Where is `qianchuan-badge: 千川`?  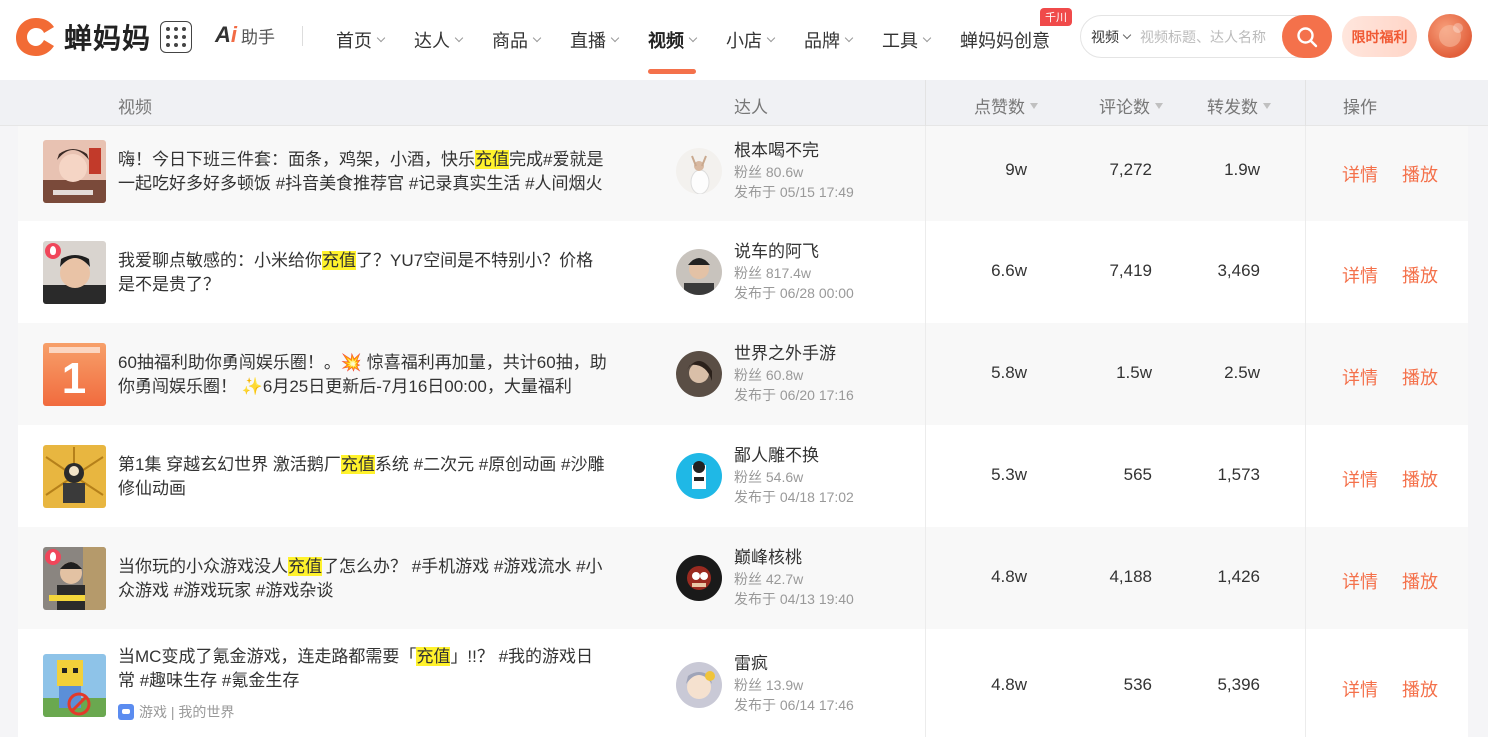 qianchuan-badge: 千川 is located at coordinates (1056, 17).